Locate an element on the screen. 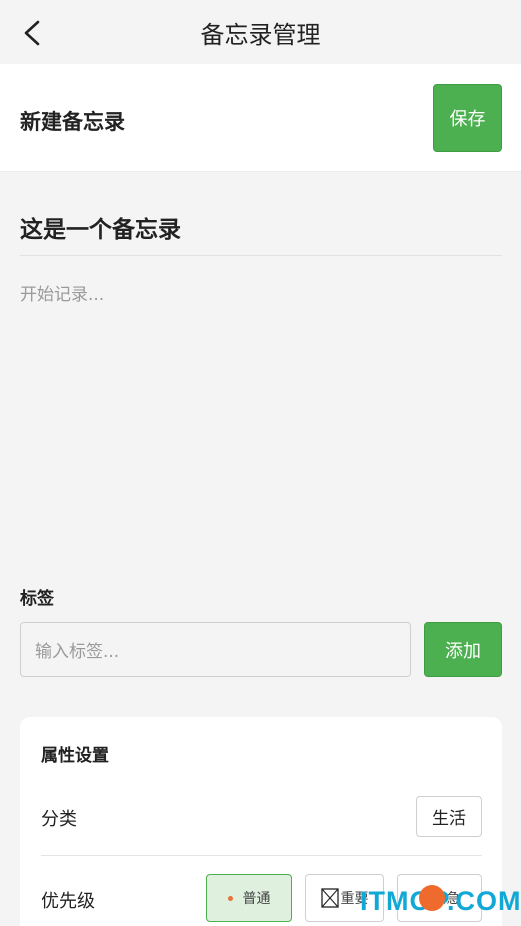  memo-title-input: 这是一个备忘录 is located at coordinates (100, 227).